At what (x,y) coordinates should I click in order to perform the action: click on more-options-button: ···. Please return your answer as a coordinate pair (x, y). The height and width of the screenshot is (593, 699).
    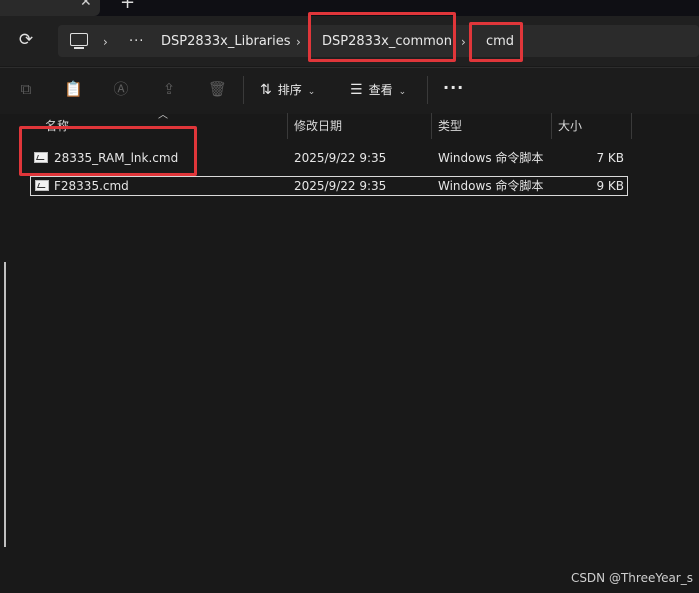
    Looking at the image, I should click on (453, 87).